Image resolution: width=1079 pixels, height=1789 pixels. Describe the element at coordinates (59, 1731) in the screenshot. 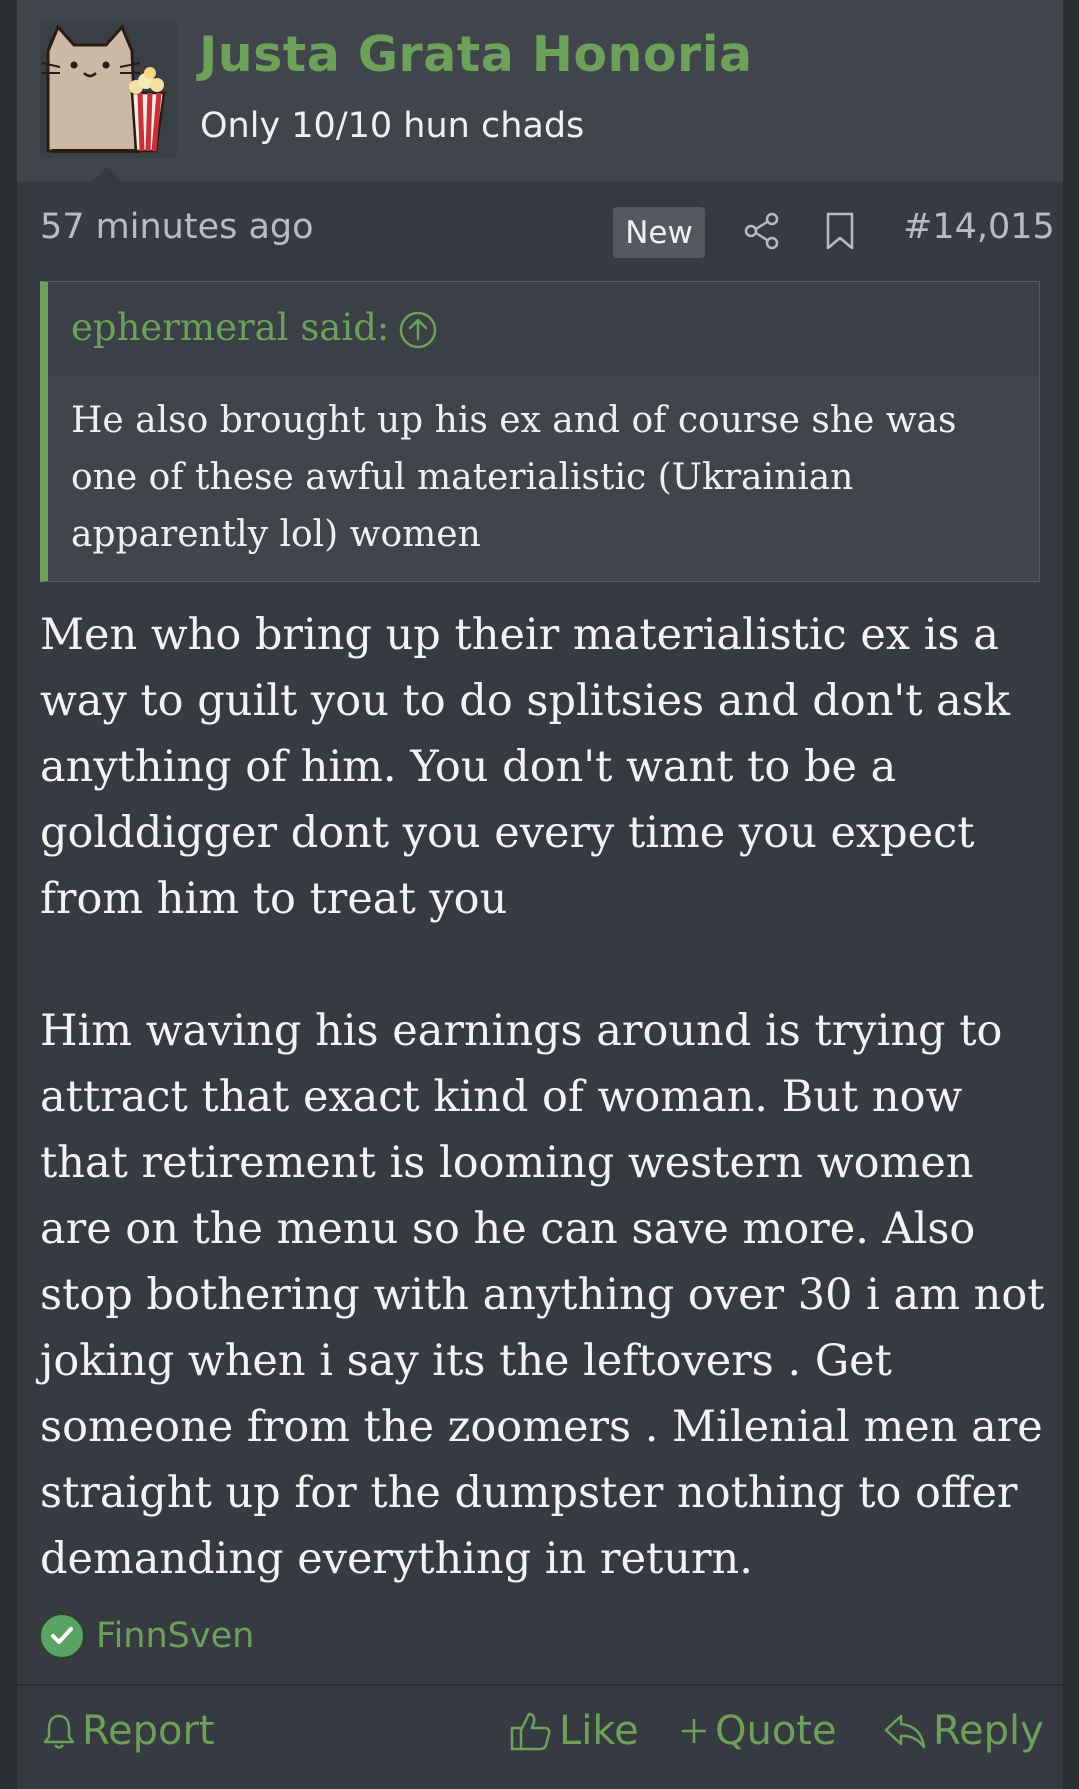

I see `bell-icon` at that location.